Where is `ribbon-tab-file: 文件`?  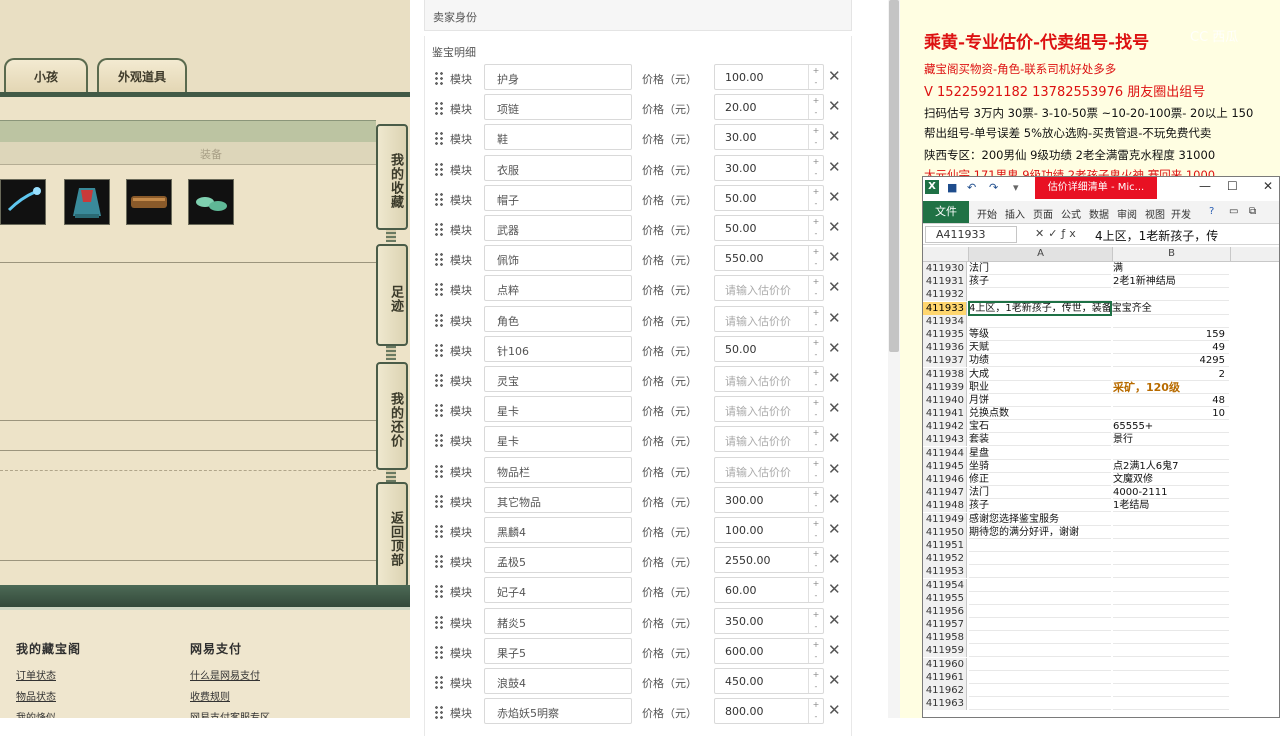
ribbon-tab-file: 文件 is located at coordinates (946, 212).